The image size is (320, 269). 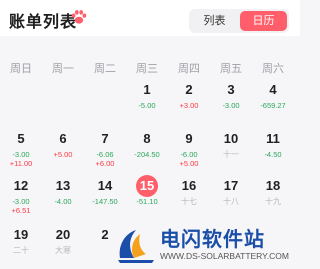 I want to click on lunar-date: 十八, so click(x=231, y=201).